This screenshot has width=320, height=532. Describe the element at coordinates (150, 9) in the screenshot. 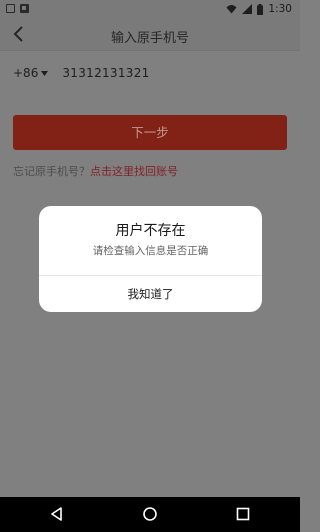

I see `status-bar: 1:30` at that location.